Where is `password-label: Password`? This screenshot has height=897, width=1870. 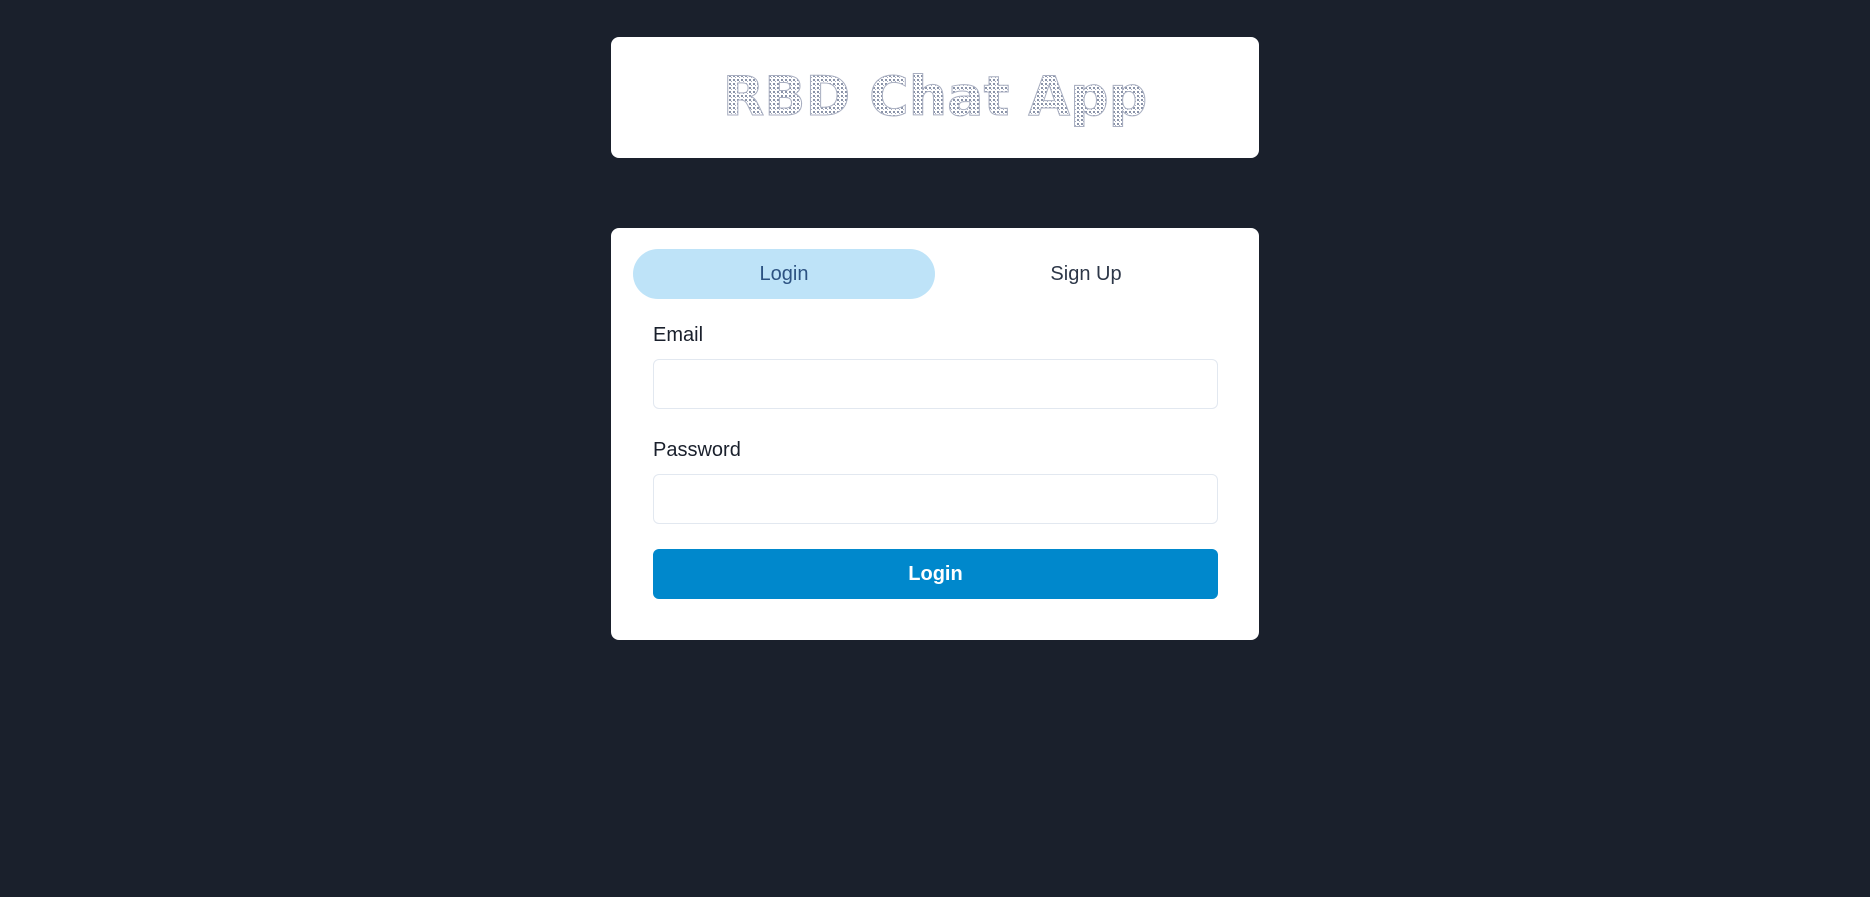
password-label: Password is located at coordinates (697, 450).